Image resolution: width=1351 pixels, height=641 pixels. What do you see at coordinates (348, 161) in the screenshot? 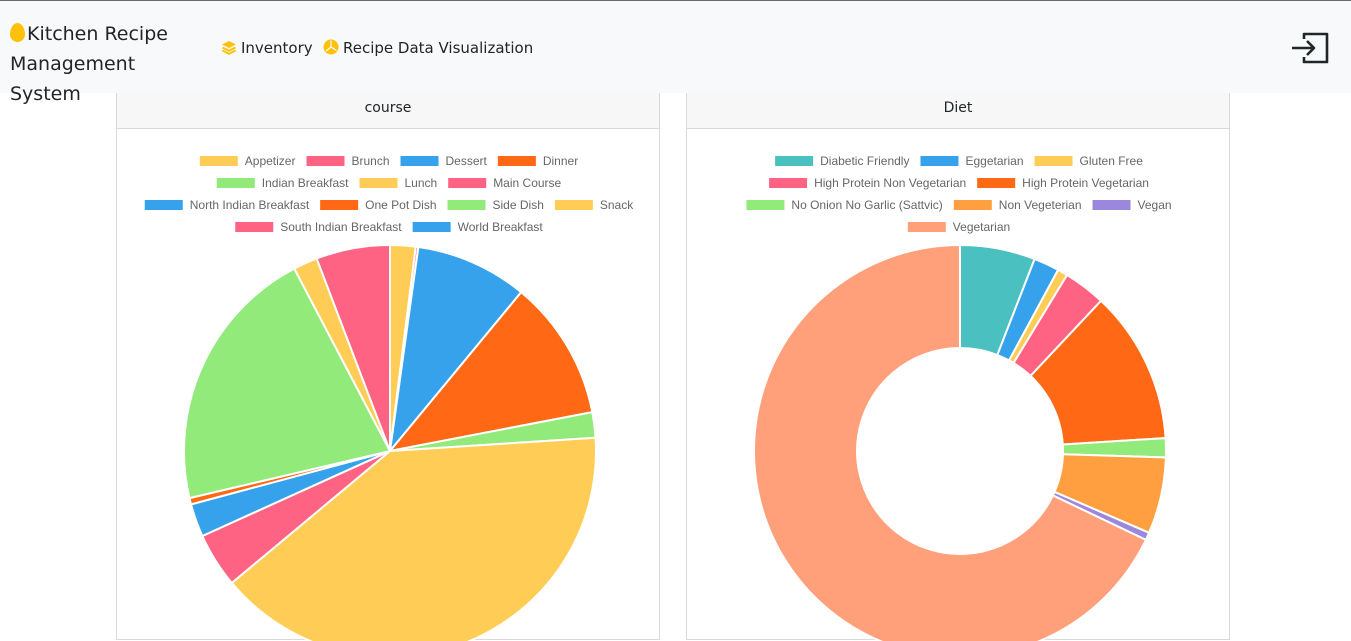
I see `legend-item-brunch: Brunch` at bounding box center [348, 161].